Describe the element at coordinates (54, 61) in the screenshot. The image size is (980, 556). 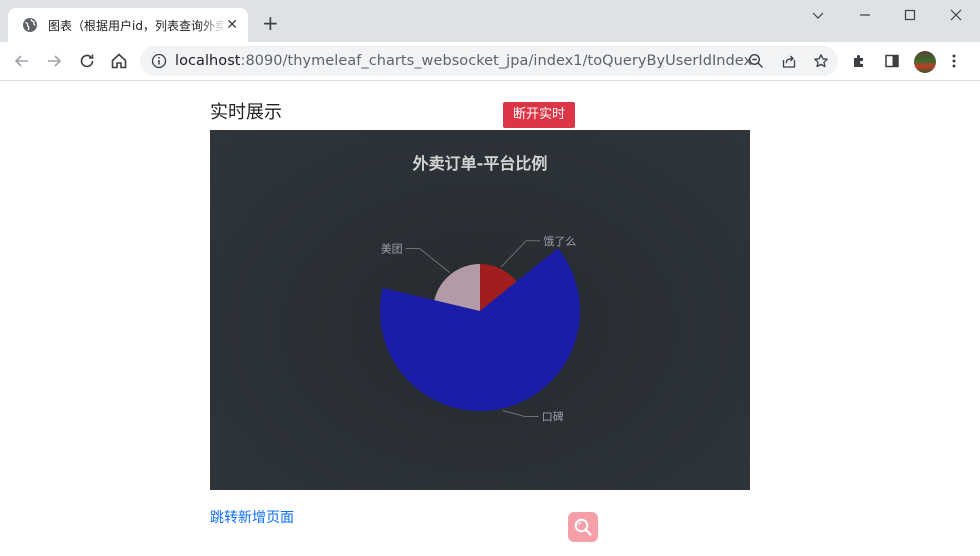
I see `forward-icon` at that location.